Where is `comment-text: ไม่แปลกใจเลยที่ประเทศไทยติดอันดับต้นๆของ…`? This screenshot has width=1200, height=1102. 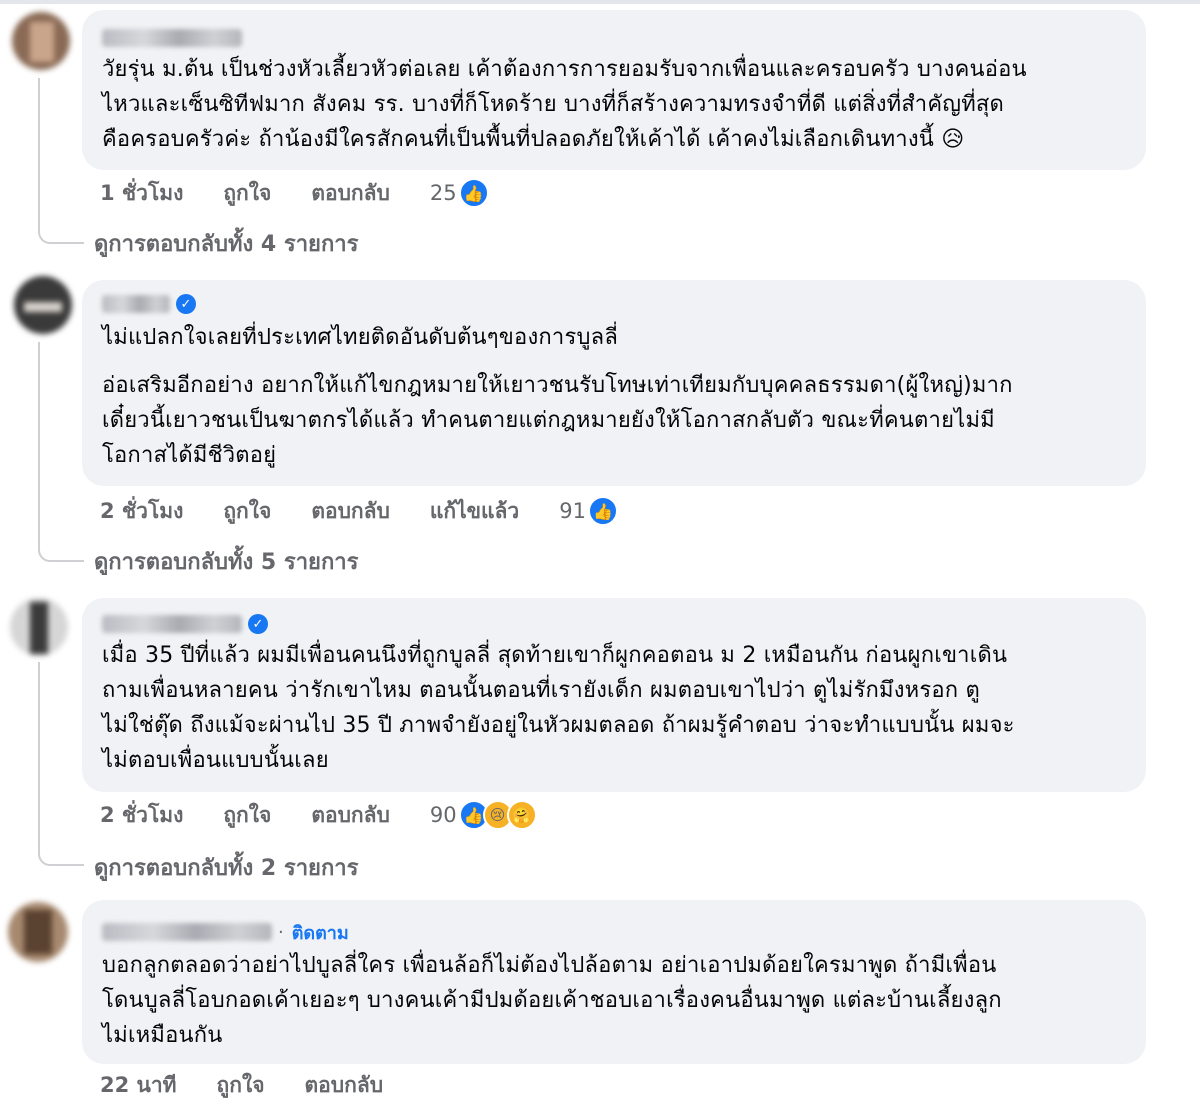
comment-text: ไม่แปลกใจเลยที่ประเทศไทยติดอันดับต้นๆของ… is located at coordinates (614, 396).